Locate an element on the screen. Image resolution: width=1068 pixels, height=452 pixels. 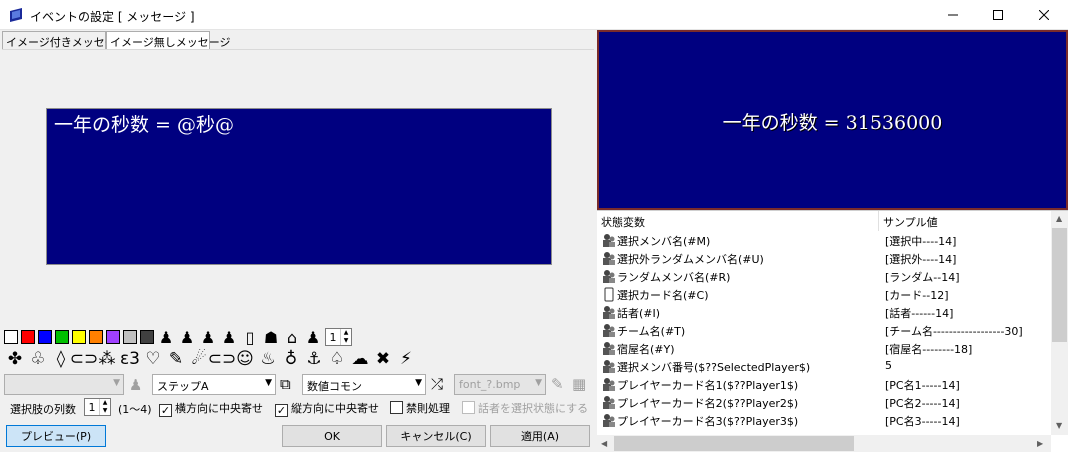
font-select: font_?.bmp ▼ is located at coordinates (500, 384).